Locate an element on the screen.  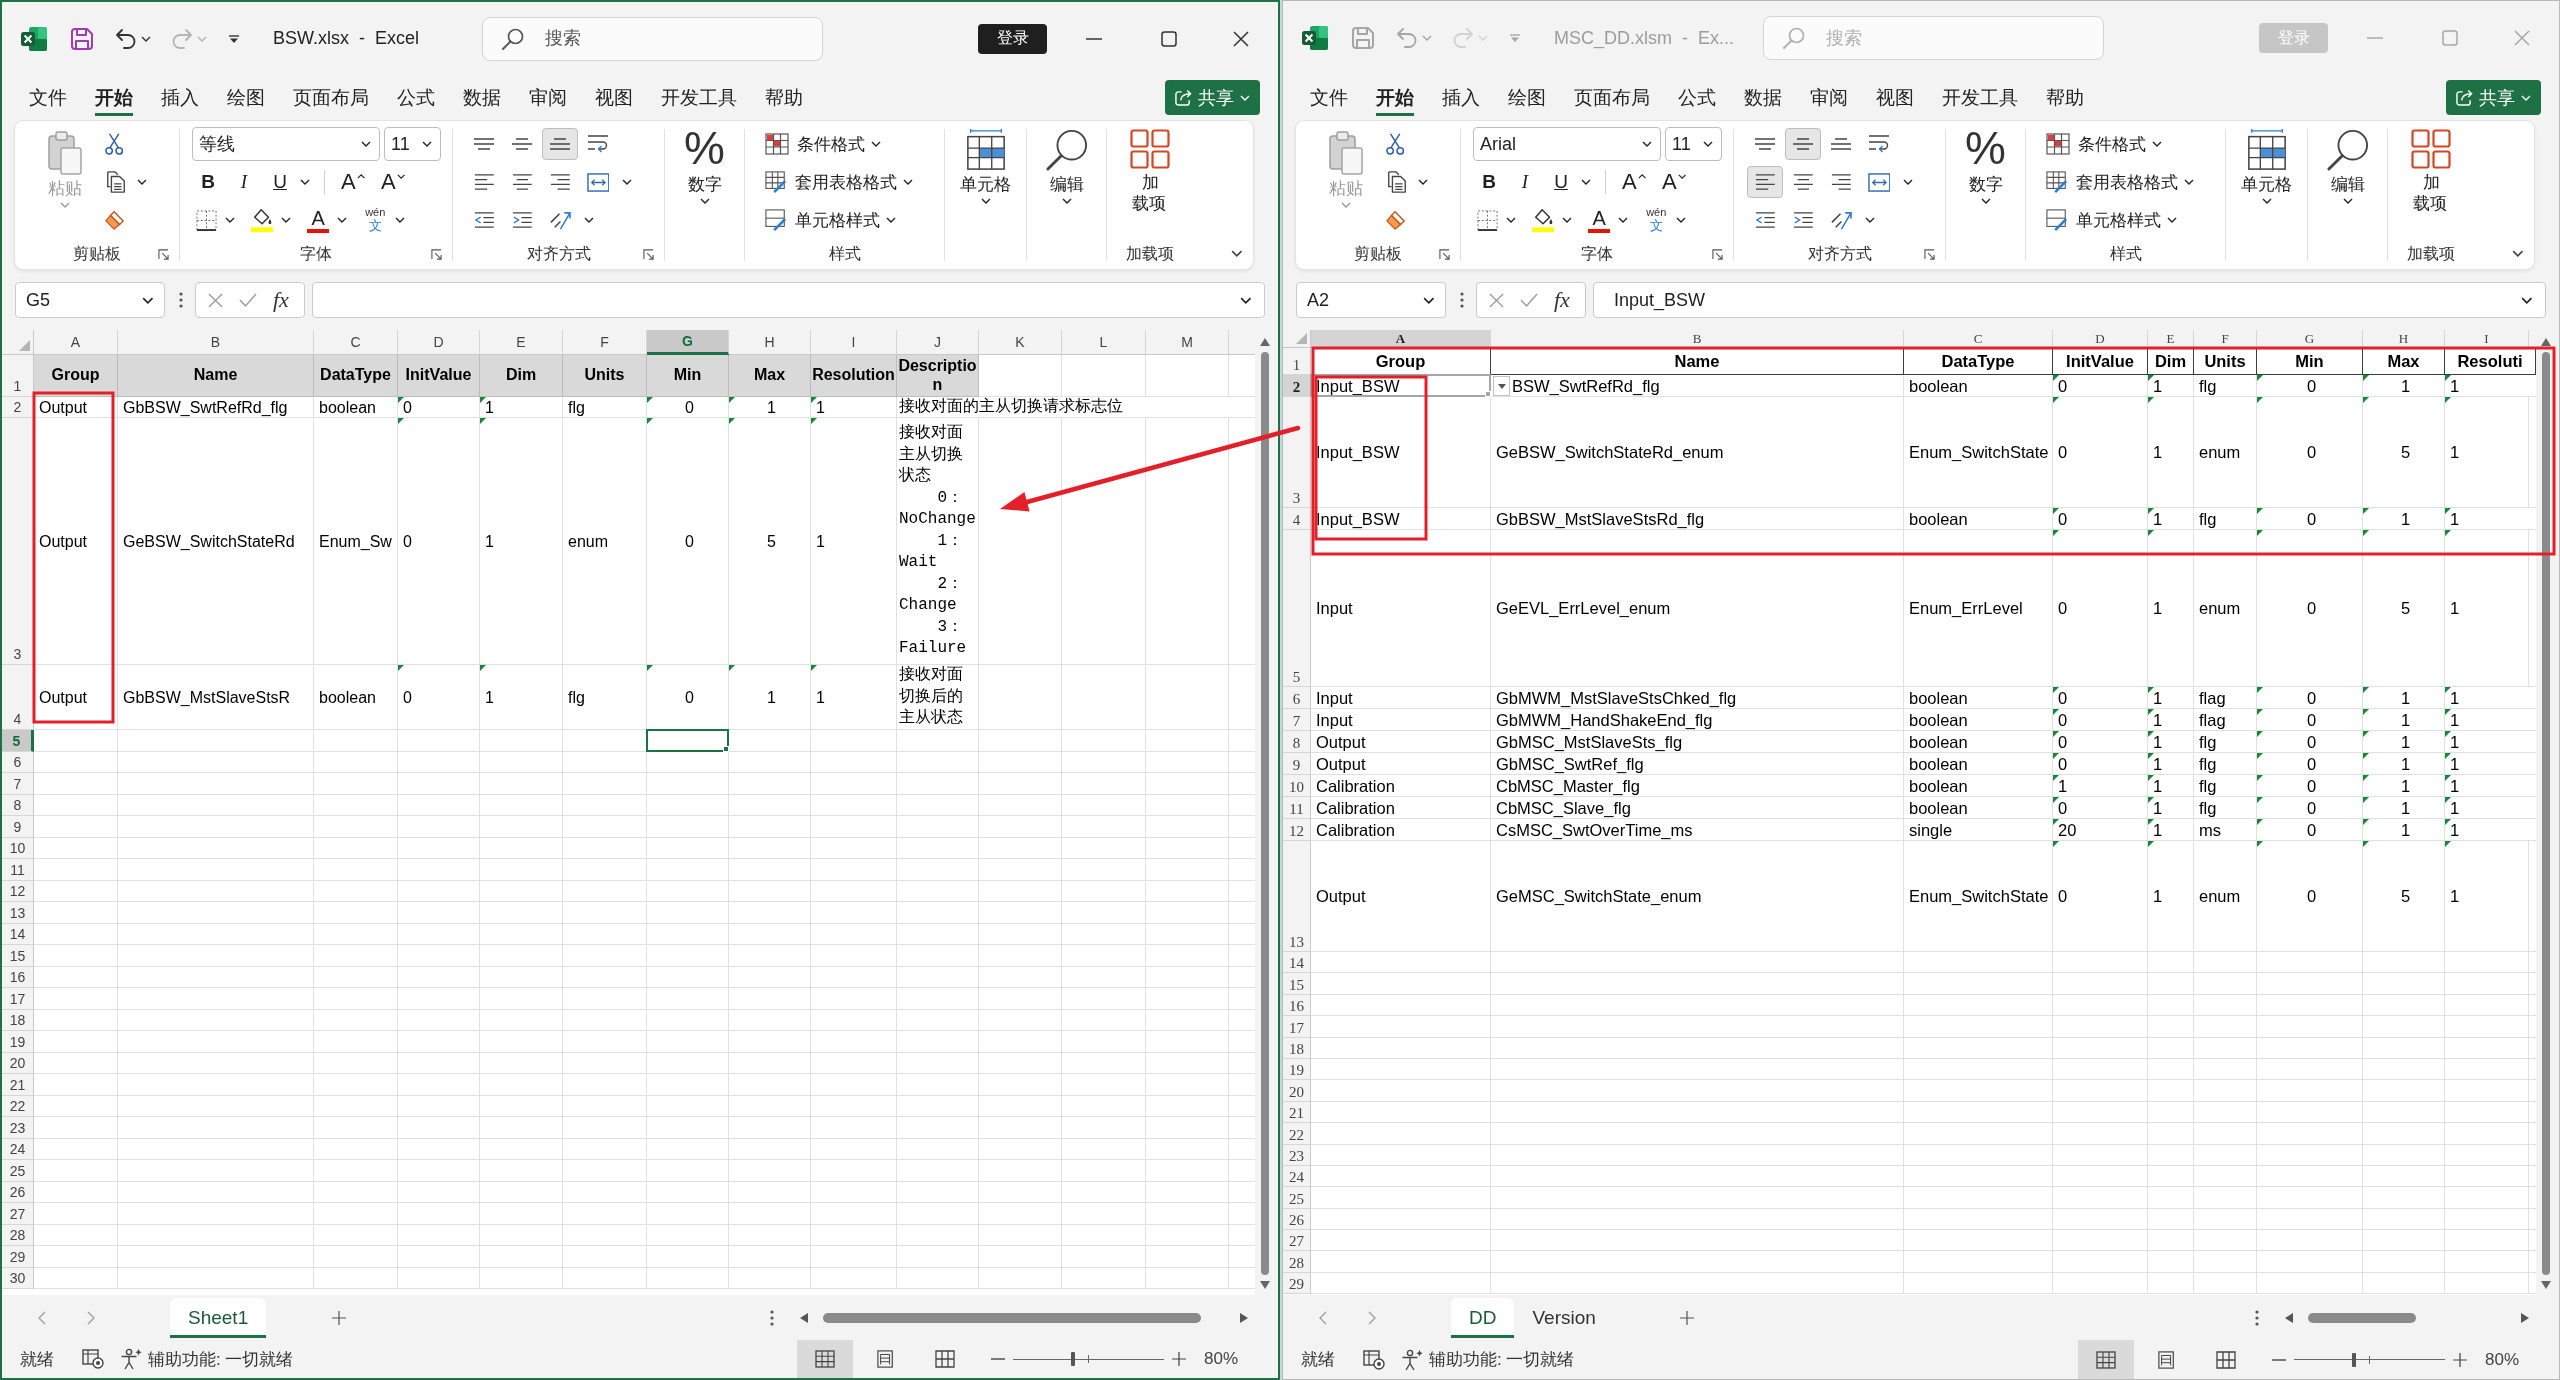
row-header: 10 is located at coordinates (18, 848).